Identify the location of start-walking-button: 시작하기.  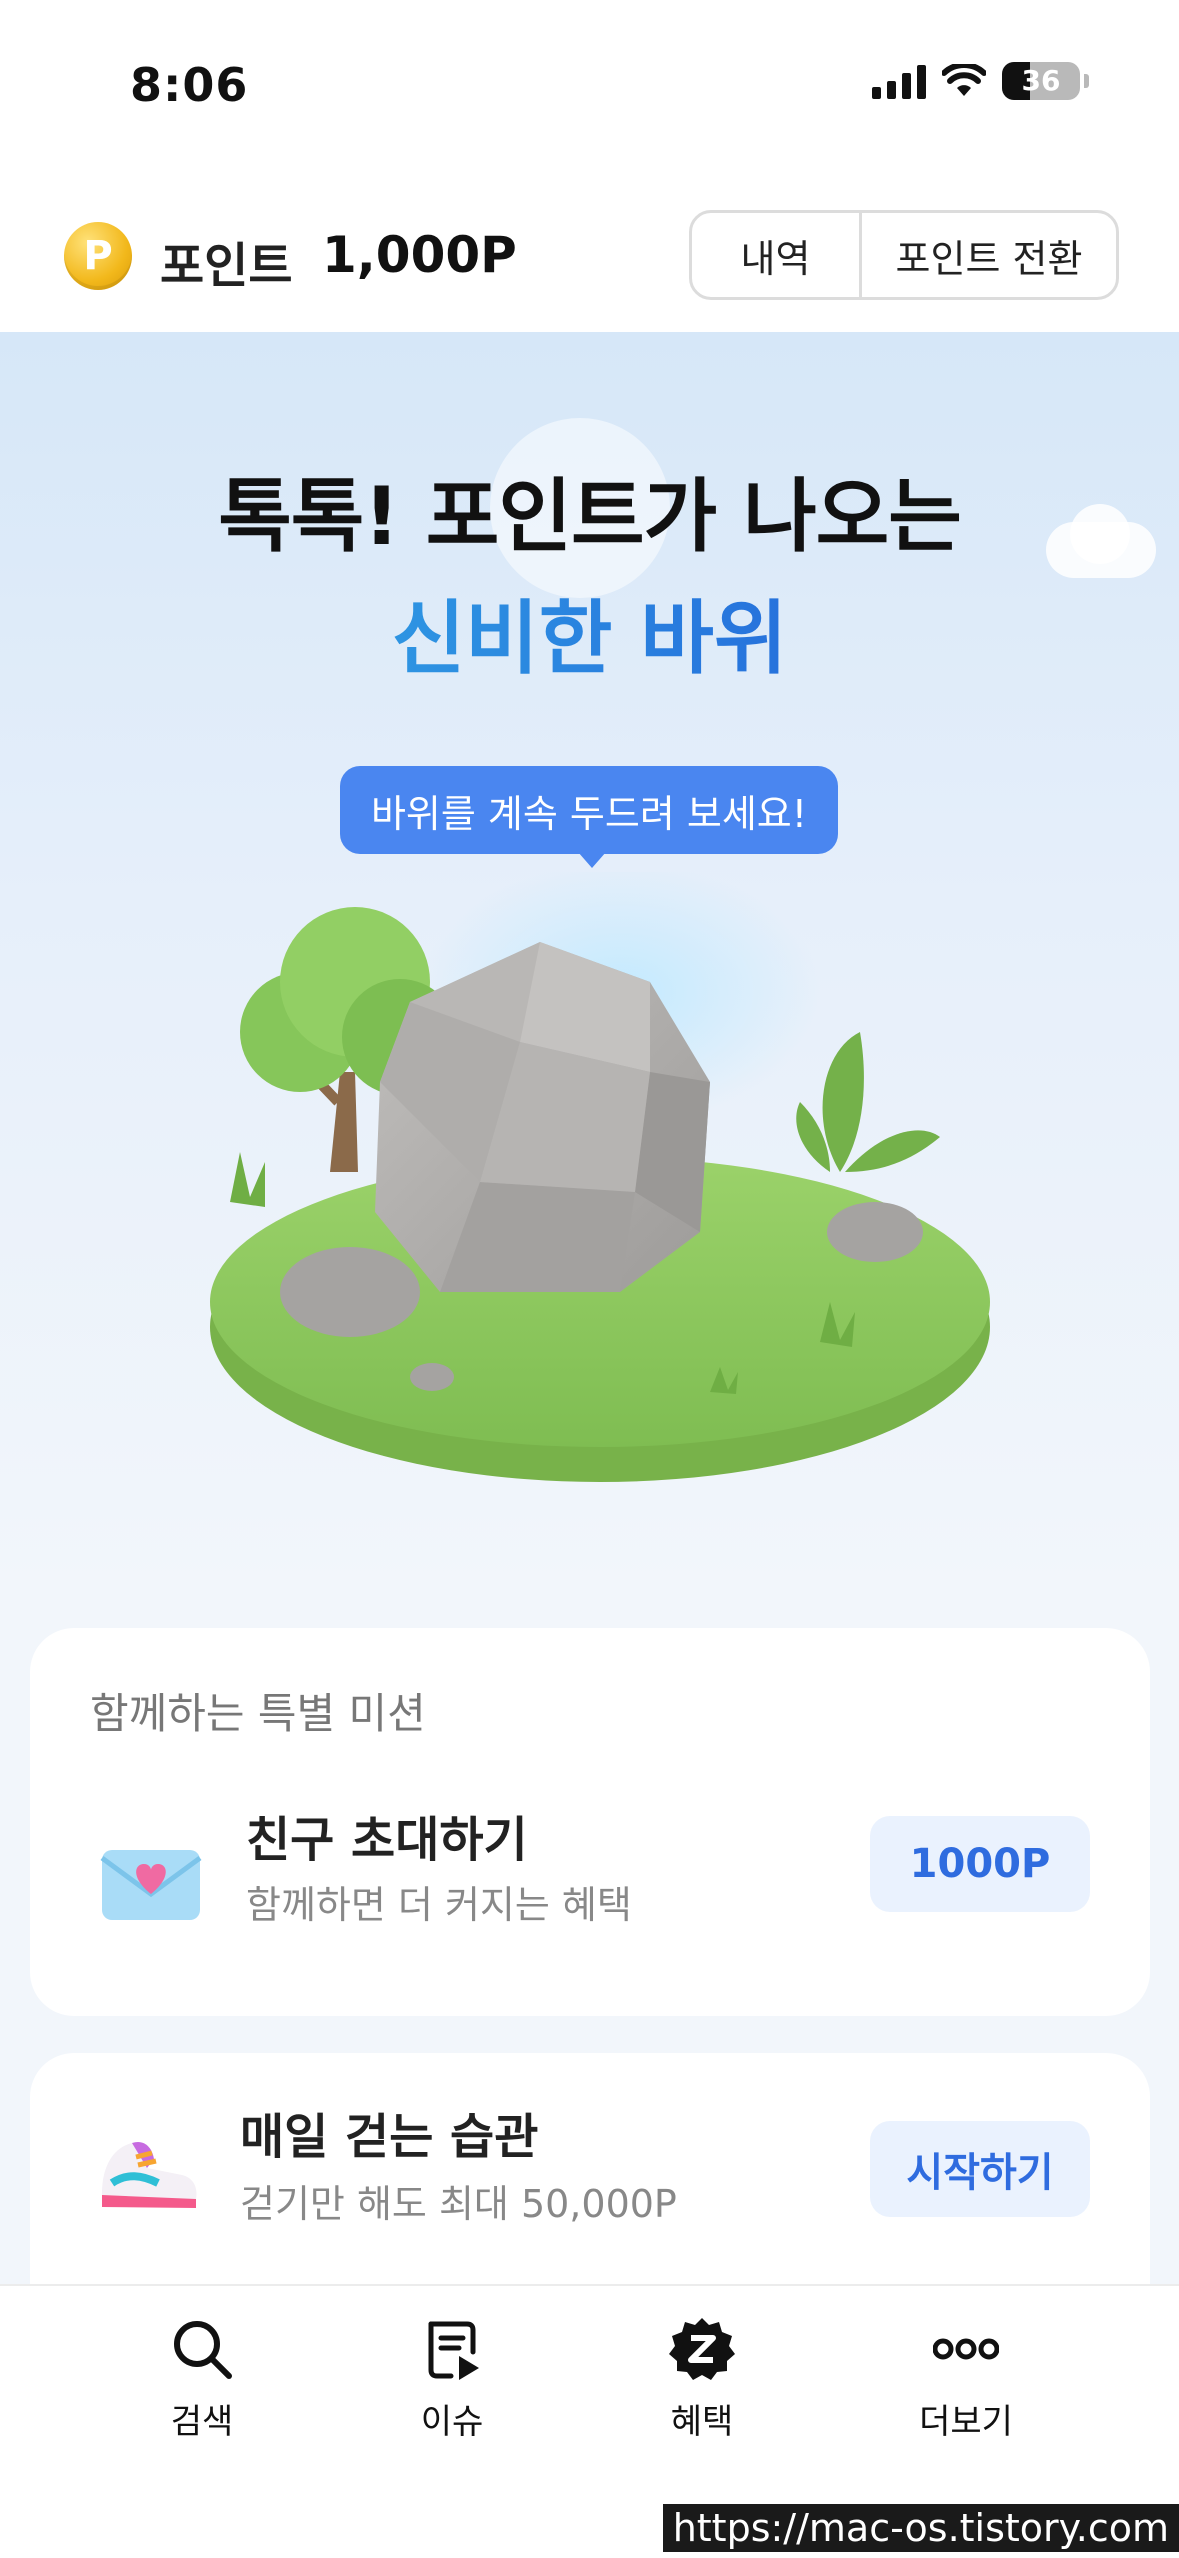
(980, 2169).